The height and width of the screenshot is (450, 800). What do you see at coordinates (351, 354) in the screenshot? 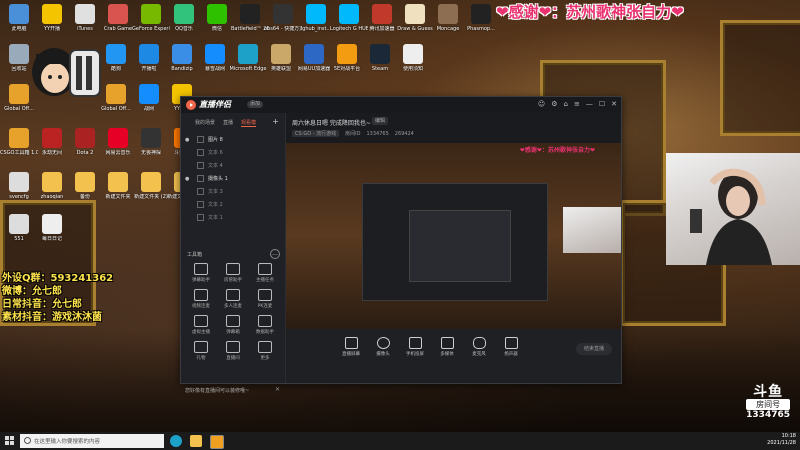
I see `control-label: 直播屏幕` at bounding box center [351, 354].